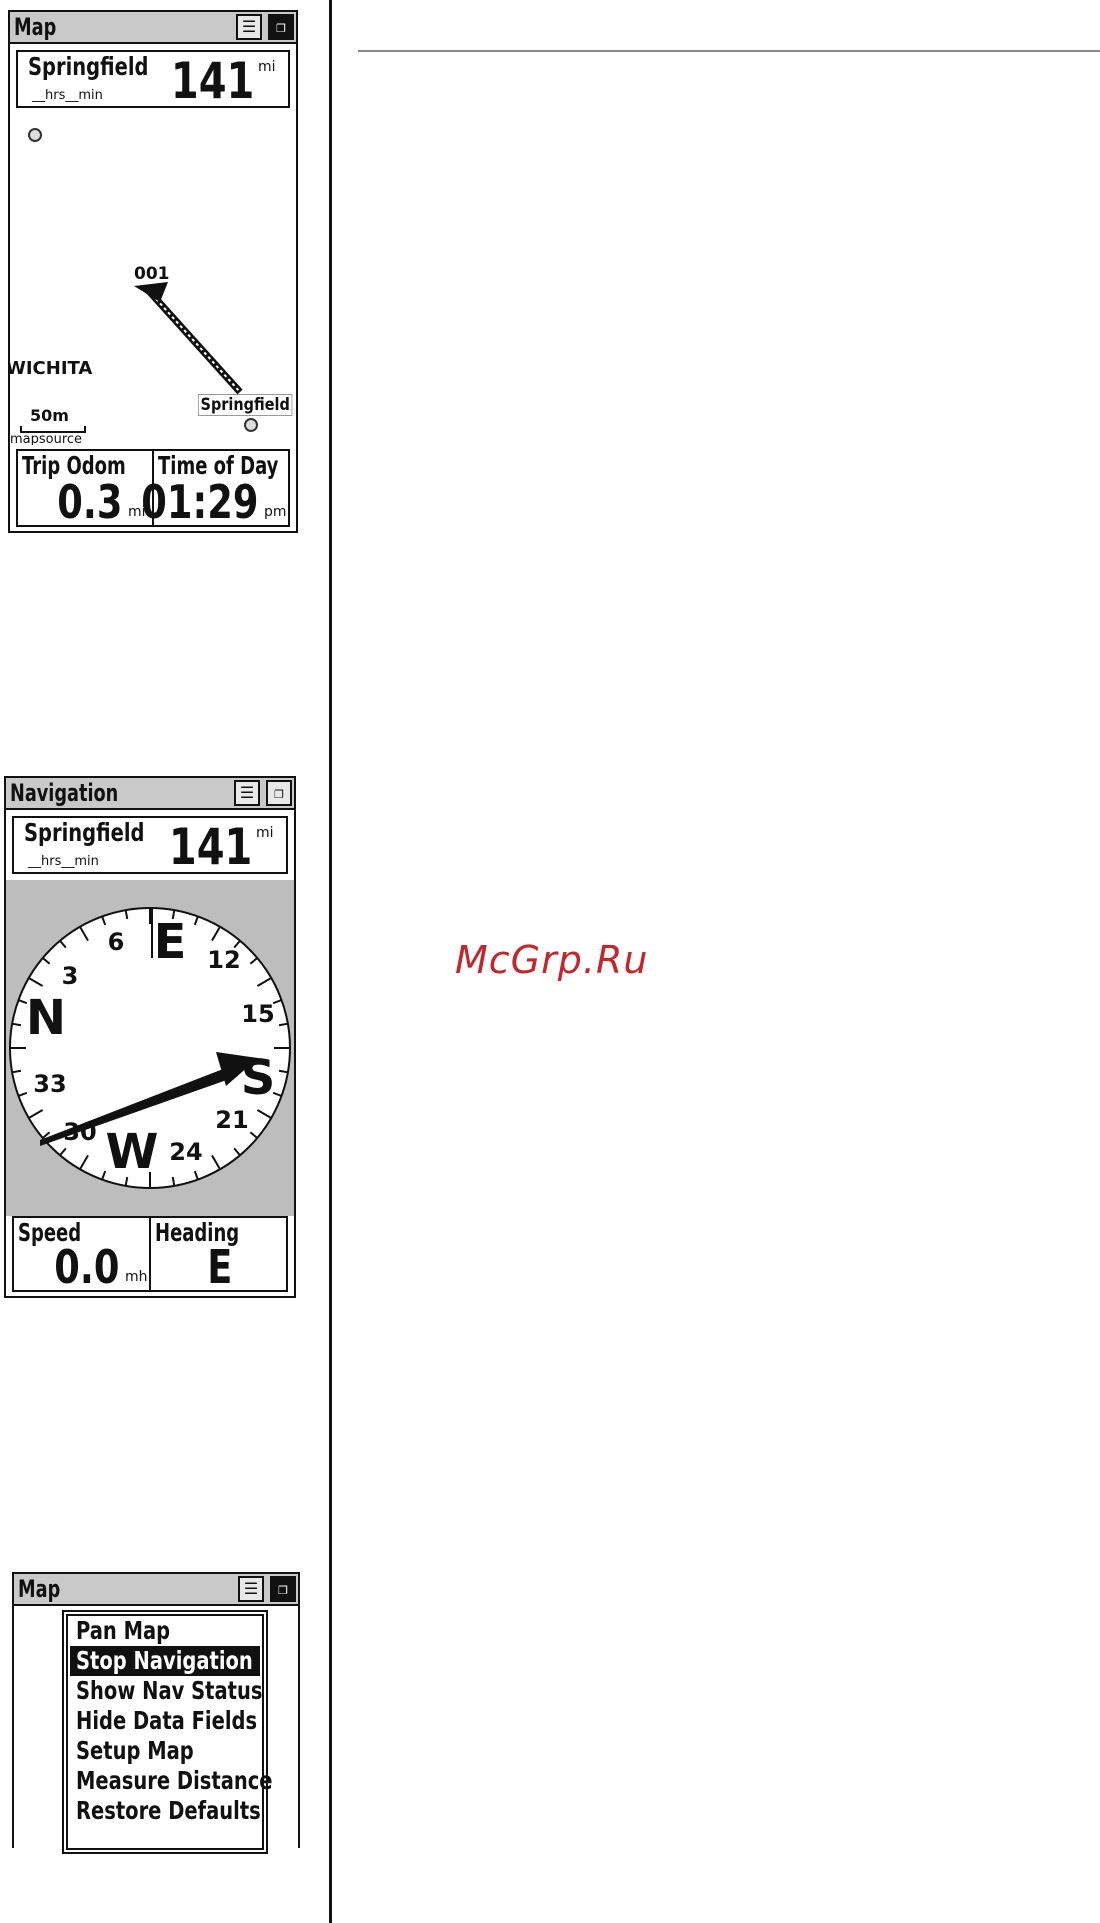  I want to click on compass-tick-30: 30, so click(79, 1132).